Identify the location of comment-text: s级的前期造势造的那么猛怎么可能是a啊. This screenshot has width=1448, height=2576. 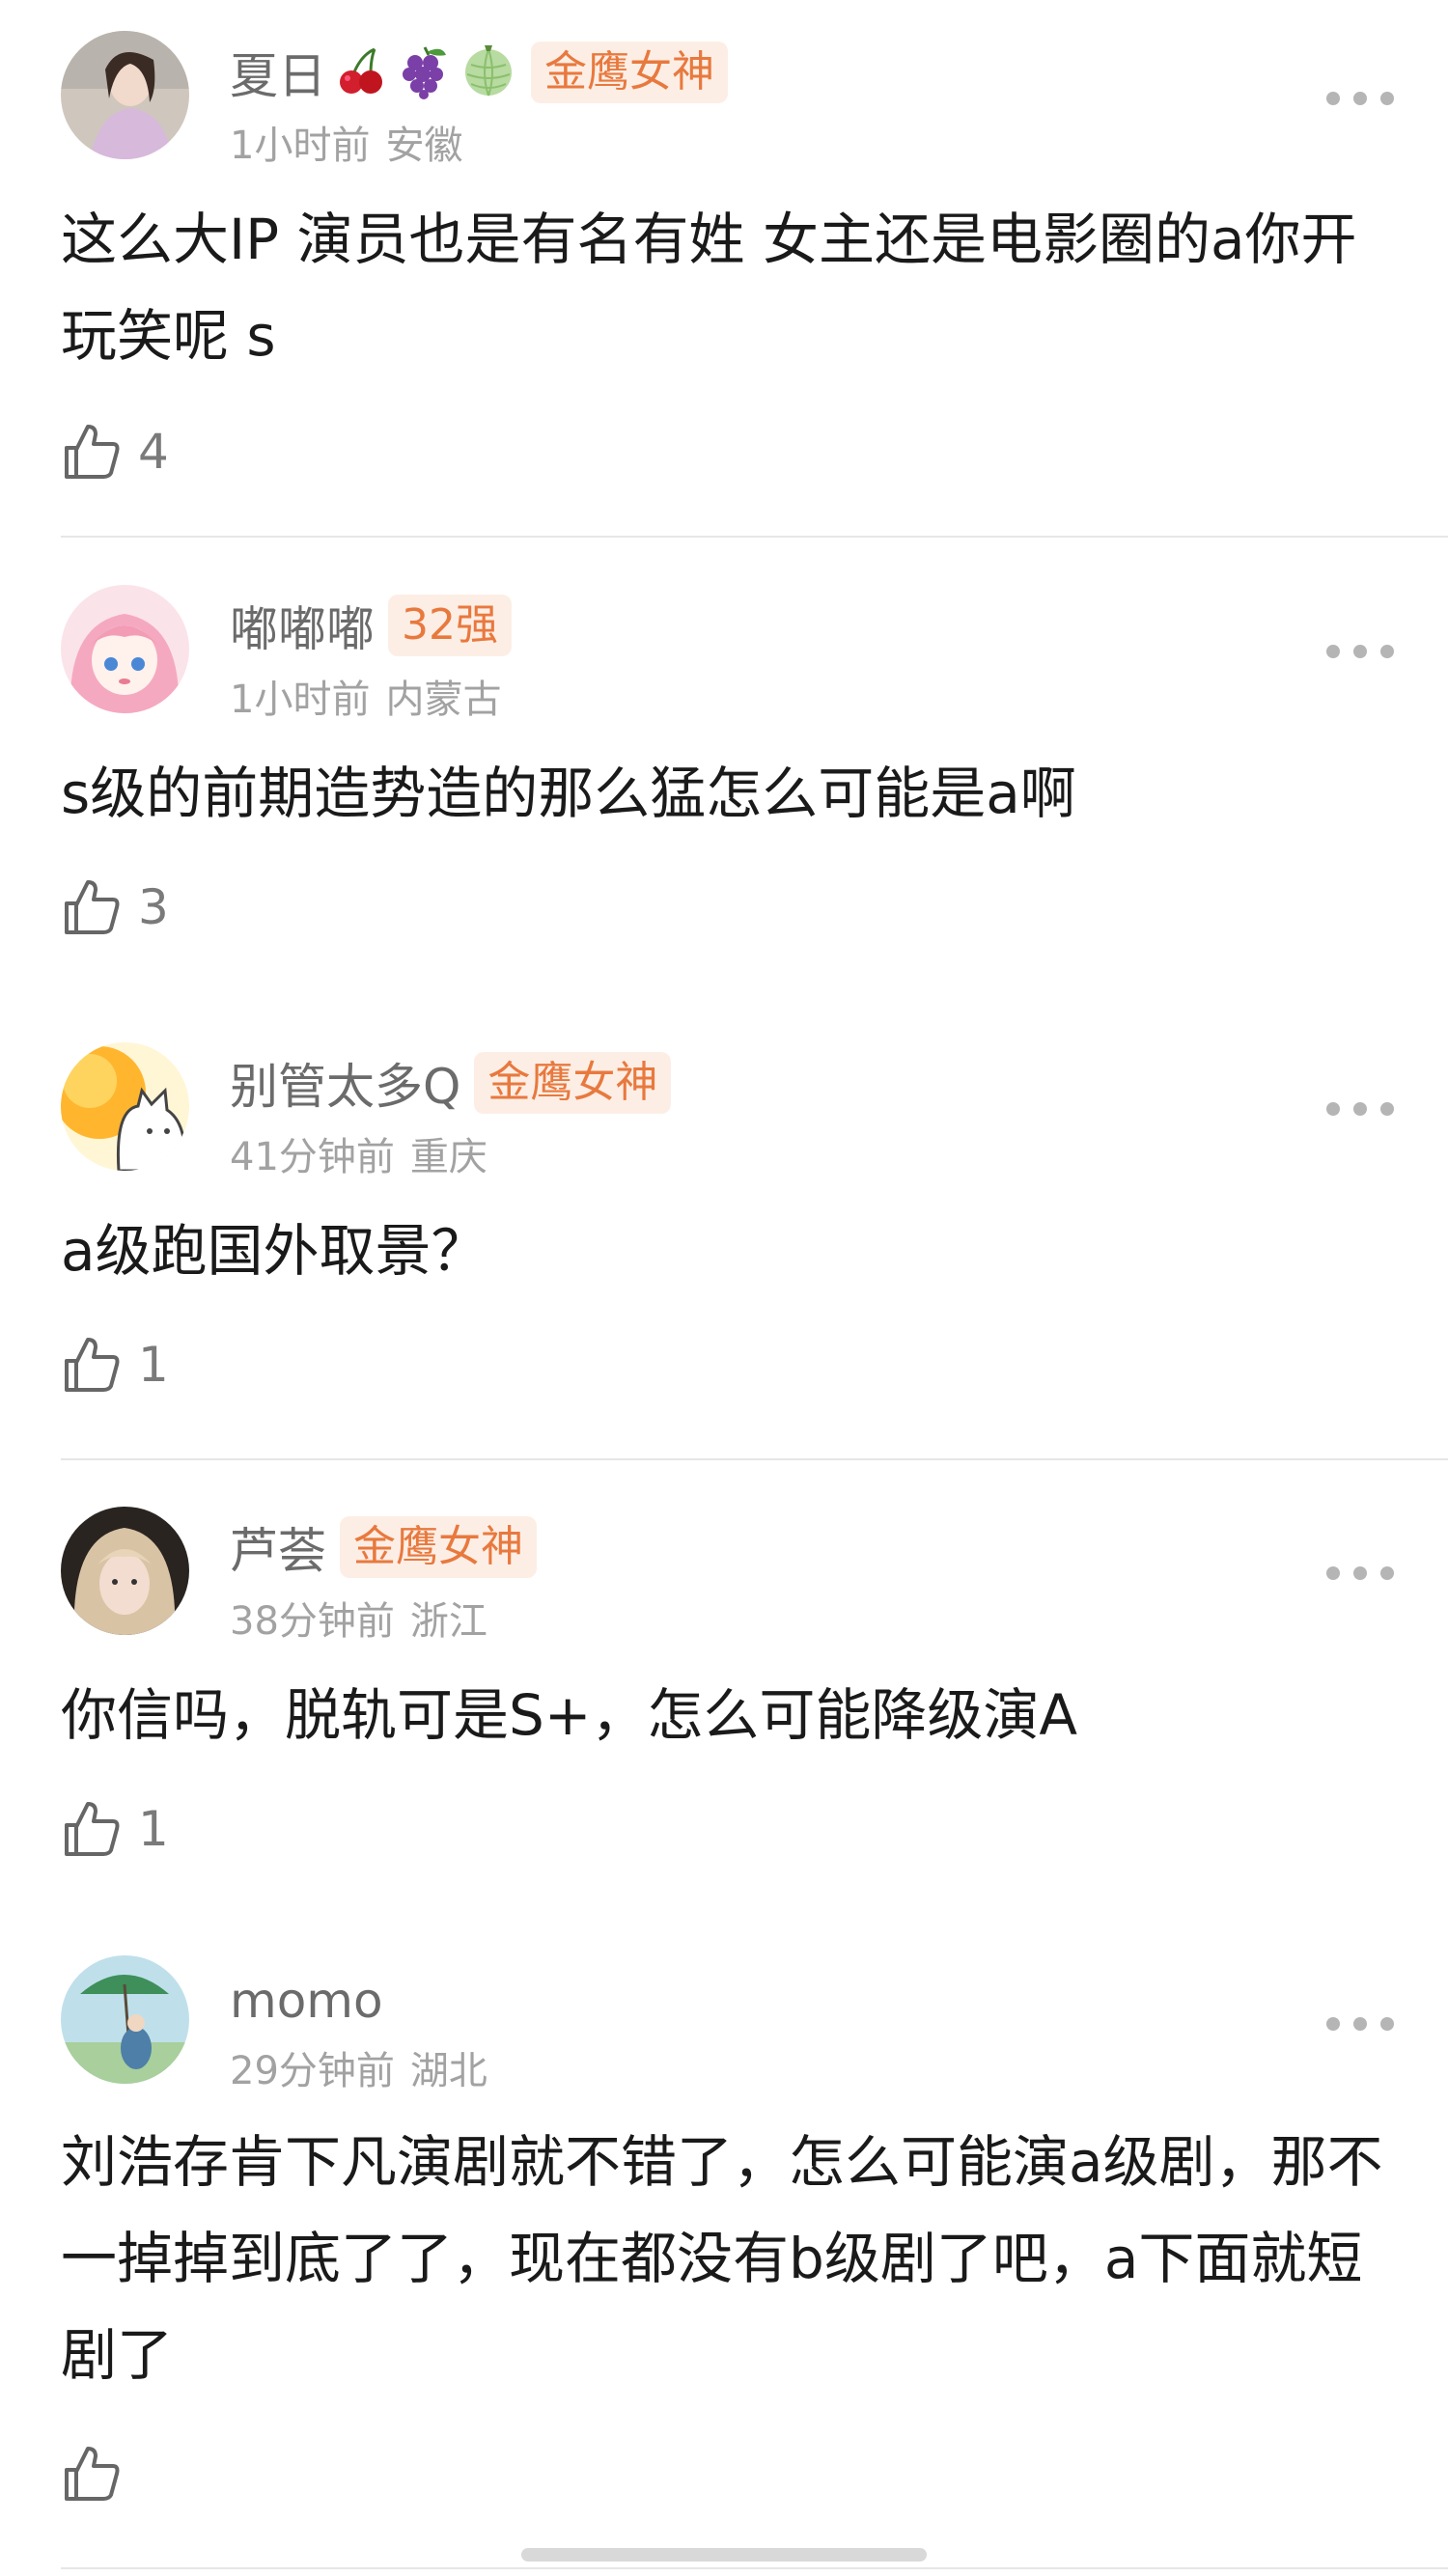
(569, 793).